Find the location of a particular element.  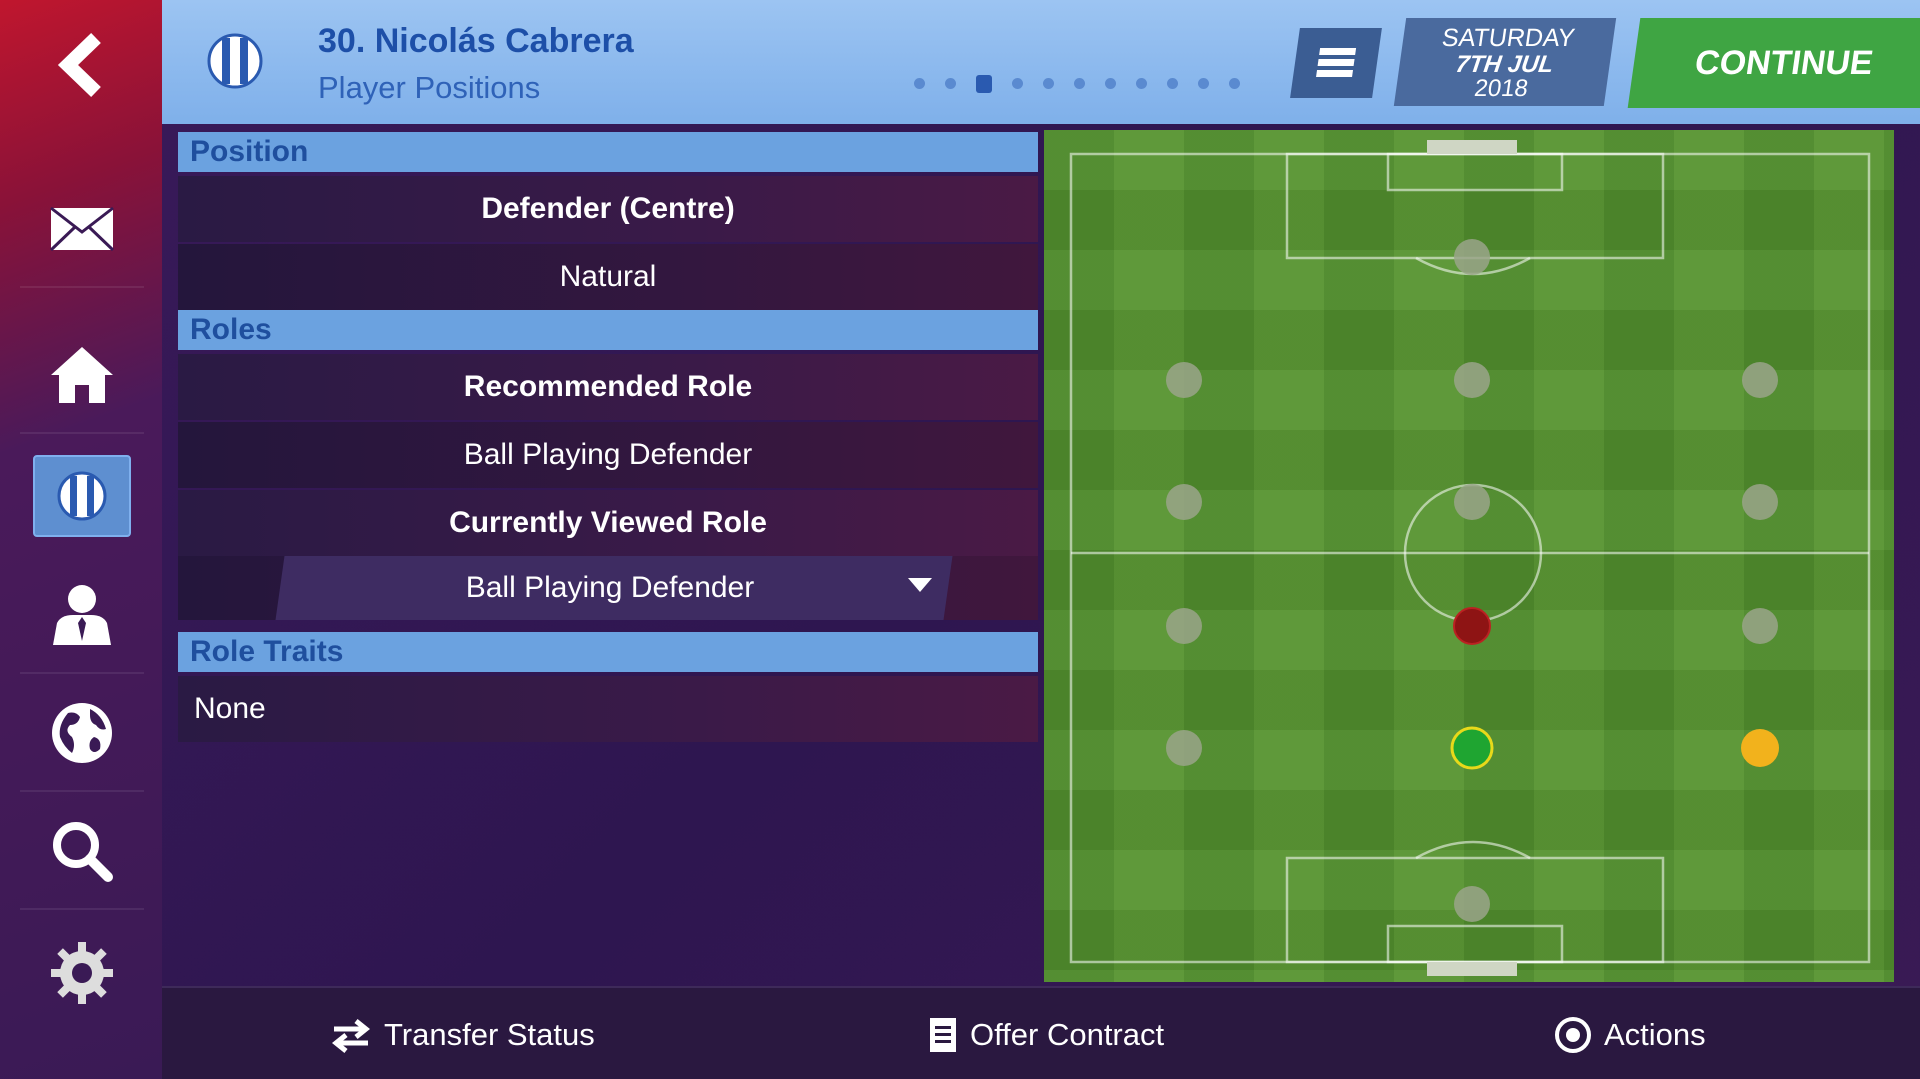

actions-label: Actions is located at coordinates (1655, 1034).